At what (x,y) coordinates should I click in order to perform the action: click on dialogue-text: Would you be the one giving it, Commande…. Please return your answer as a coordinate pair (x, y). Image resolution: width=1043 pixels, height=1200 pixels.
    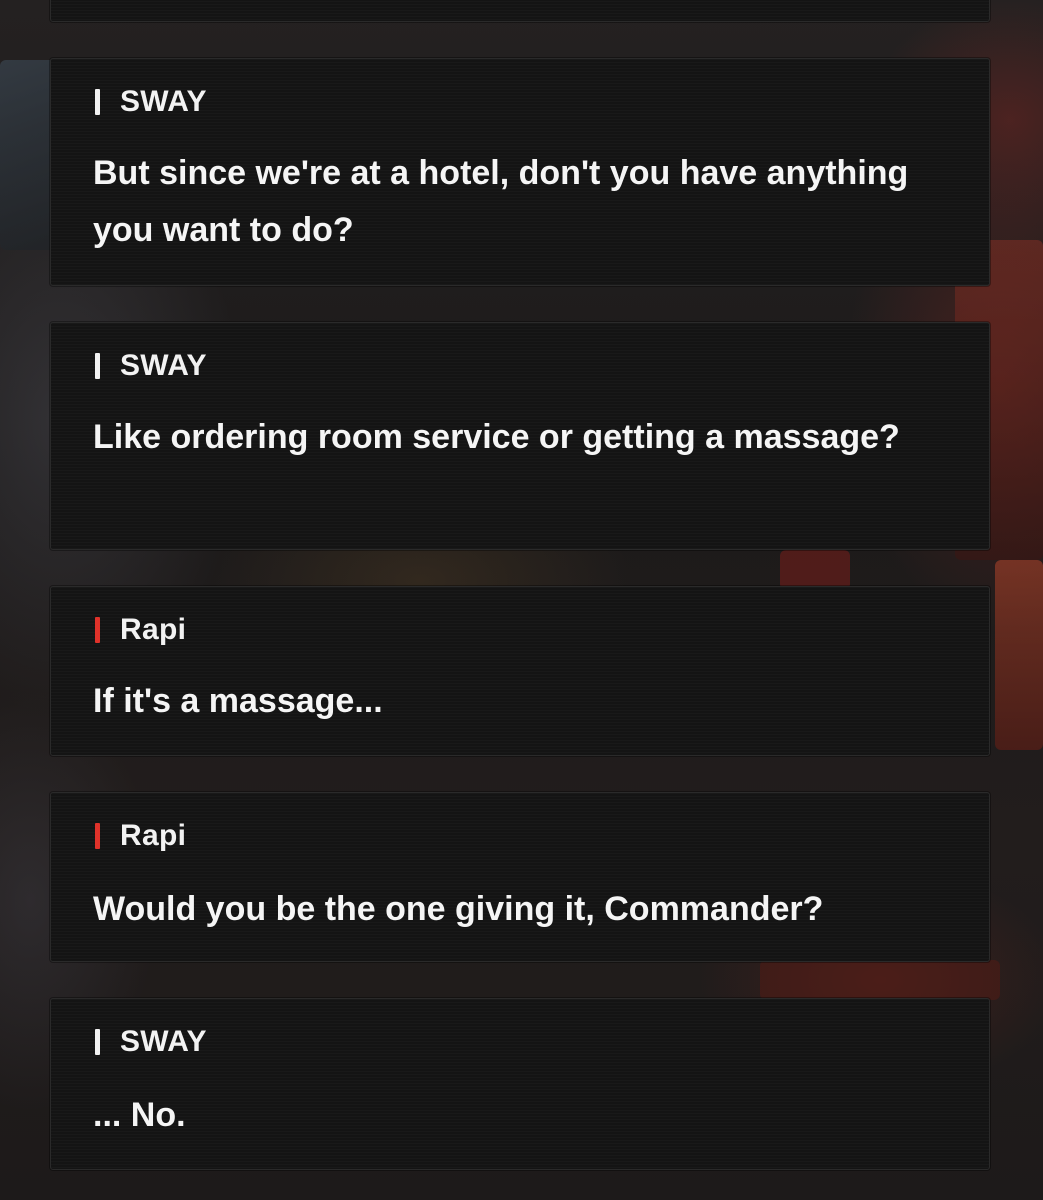
    Looking at the image, I should click on (458, 909).